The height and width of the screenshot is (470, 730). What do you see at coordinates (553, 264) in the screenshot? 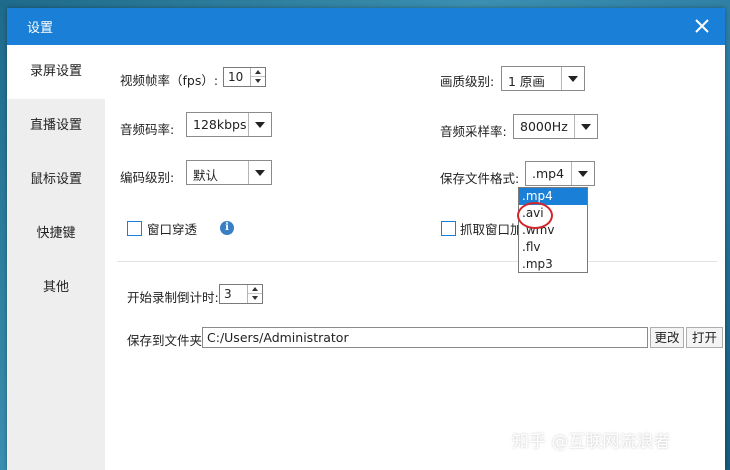
I see `format-option-mp3: .mp3` at bounding box center [553, 264].